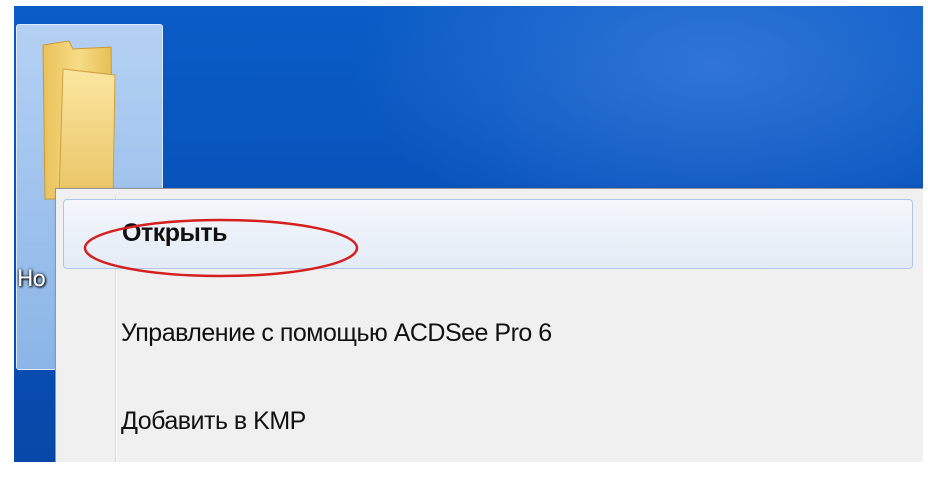 The image size is (928, 483). I want to click on menu-item-acdsee-label: Управление с помощью ACDSee Pro 6, so click(336, 333).